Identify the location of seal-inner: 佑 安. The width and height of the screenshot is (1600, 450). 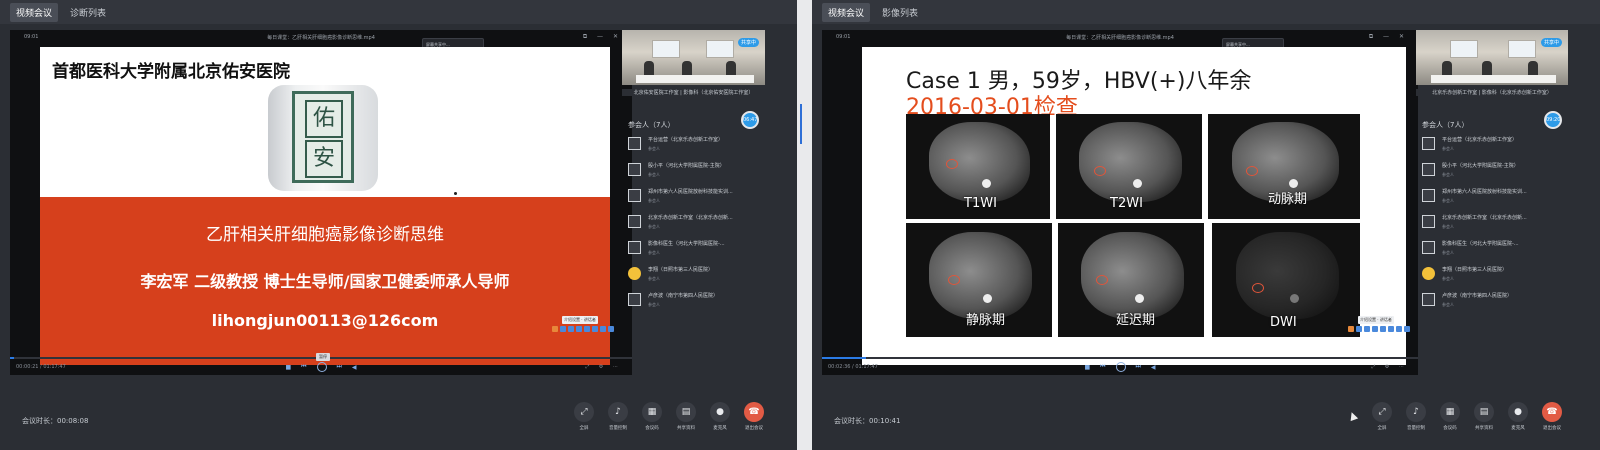
(323, 137).